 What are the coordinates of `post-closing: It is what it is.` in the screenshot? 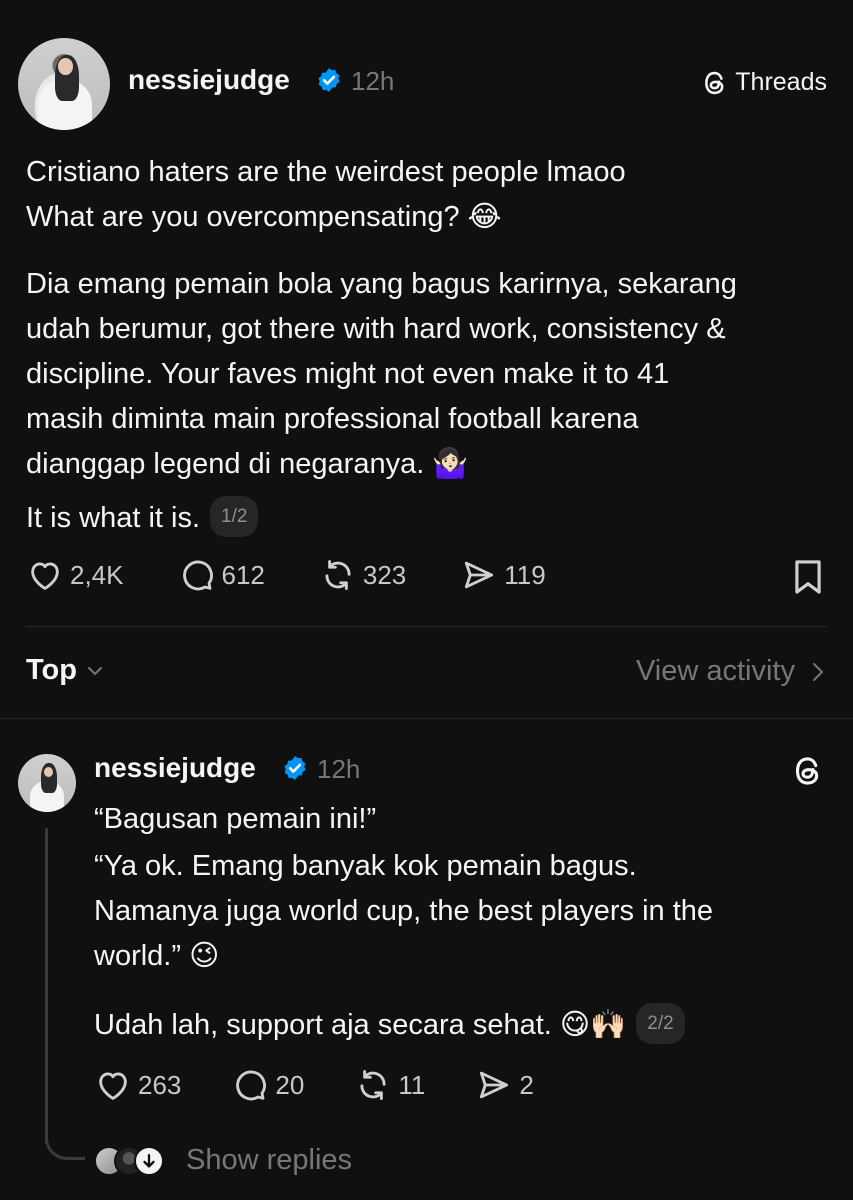 It's located at (113, 518).